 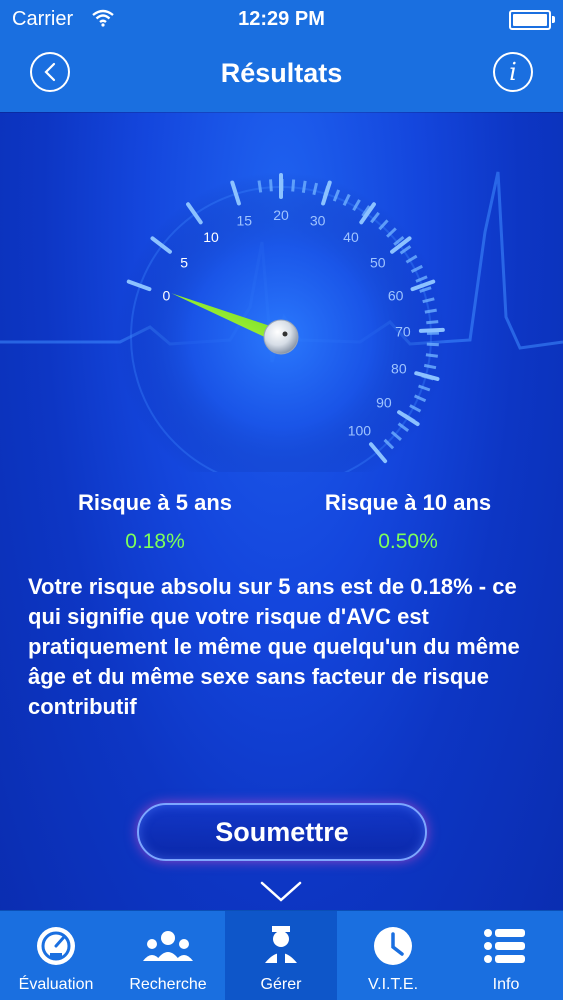 I want to click on tab-vite: V.I.T.E., so click(x=393, y=955).